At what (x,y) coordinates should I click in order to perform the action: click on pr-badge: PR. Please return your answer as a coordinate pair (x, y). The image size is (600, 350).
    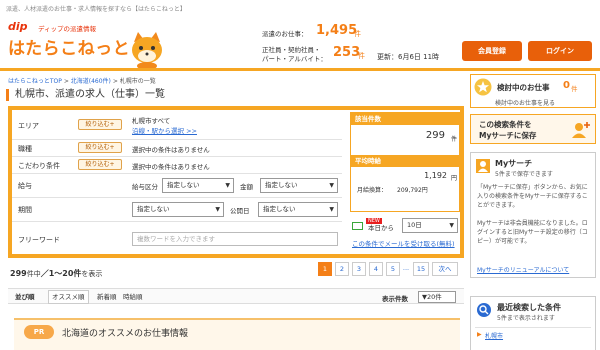
    Looking at the image, I should click on (39, 332).